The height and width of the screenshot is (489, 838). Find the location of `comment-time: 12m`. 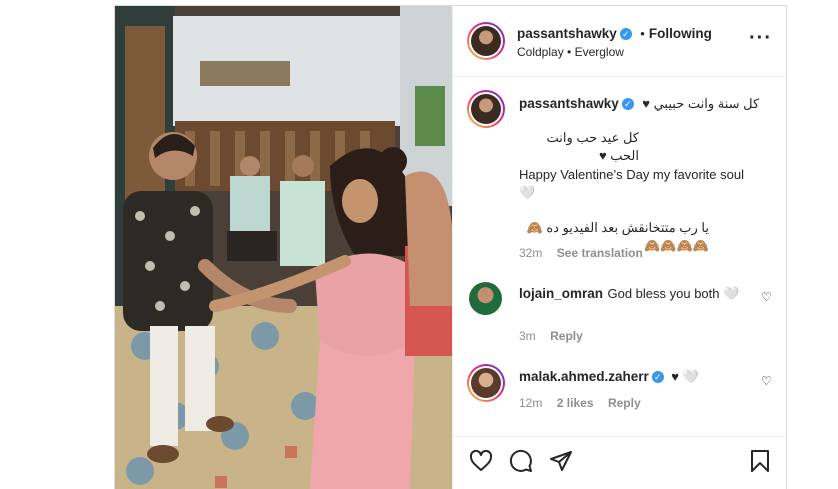

comment-time: 12m is located at coordinates (531, 403).